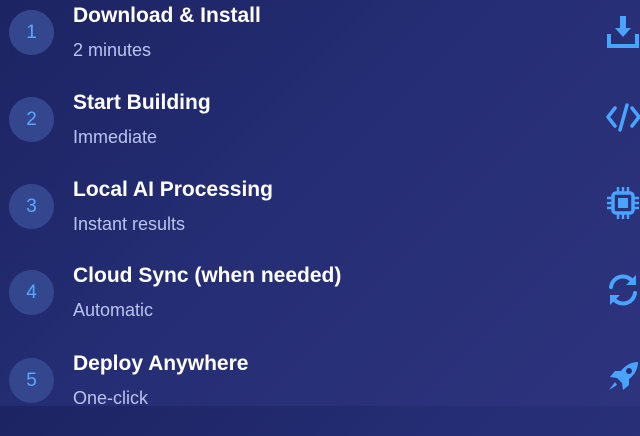 Image resolution: width=640 pixels, height=436 pixels. I want to click on rocket-icon, so click(622, 378).